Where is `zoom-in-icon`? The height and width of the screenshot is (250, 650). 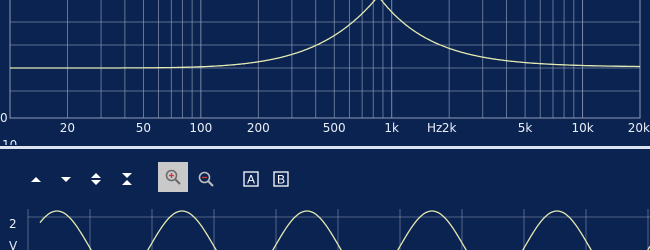 zoom-in-icon is located at coordinates (173, 177).